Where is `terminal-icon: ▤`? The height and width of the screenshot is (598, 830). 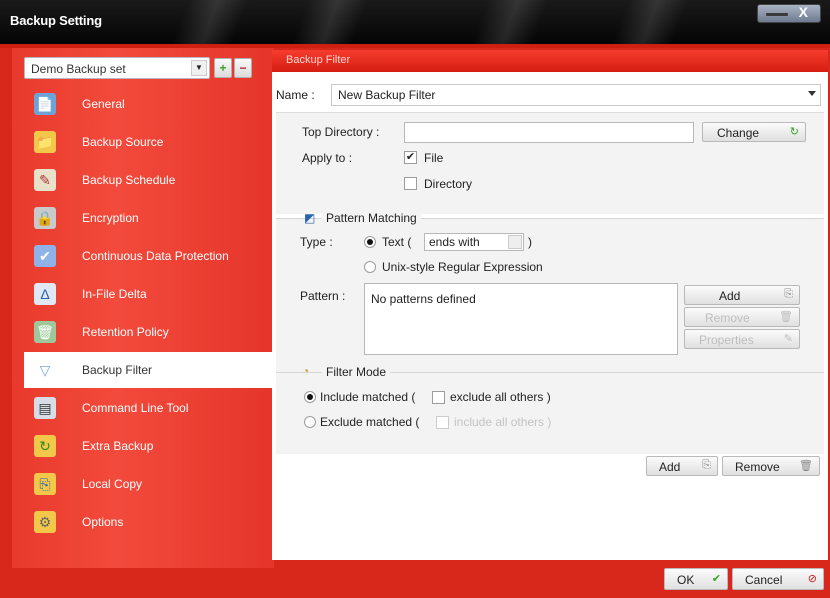
terminal-icon: ▤ is located at coordinates (45, 408).